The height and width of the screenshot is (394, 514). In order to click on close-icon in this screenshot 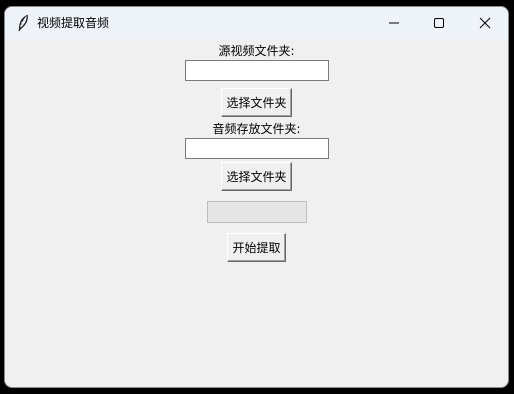, I will do `click(485, 23)`.